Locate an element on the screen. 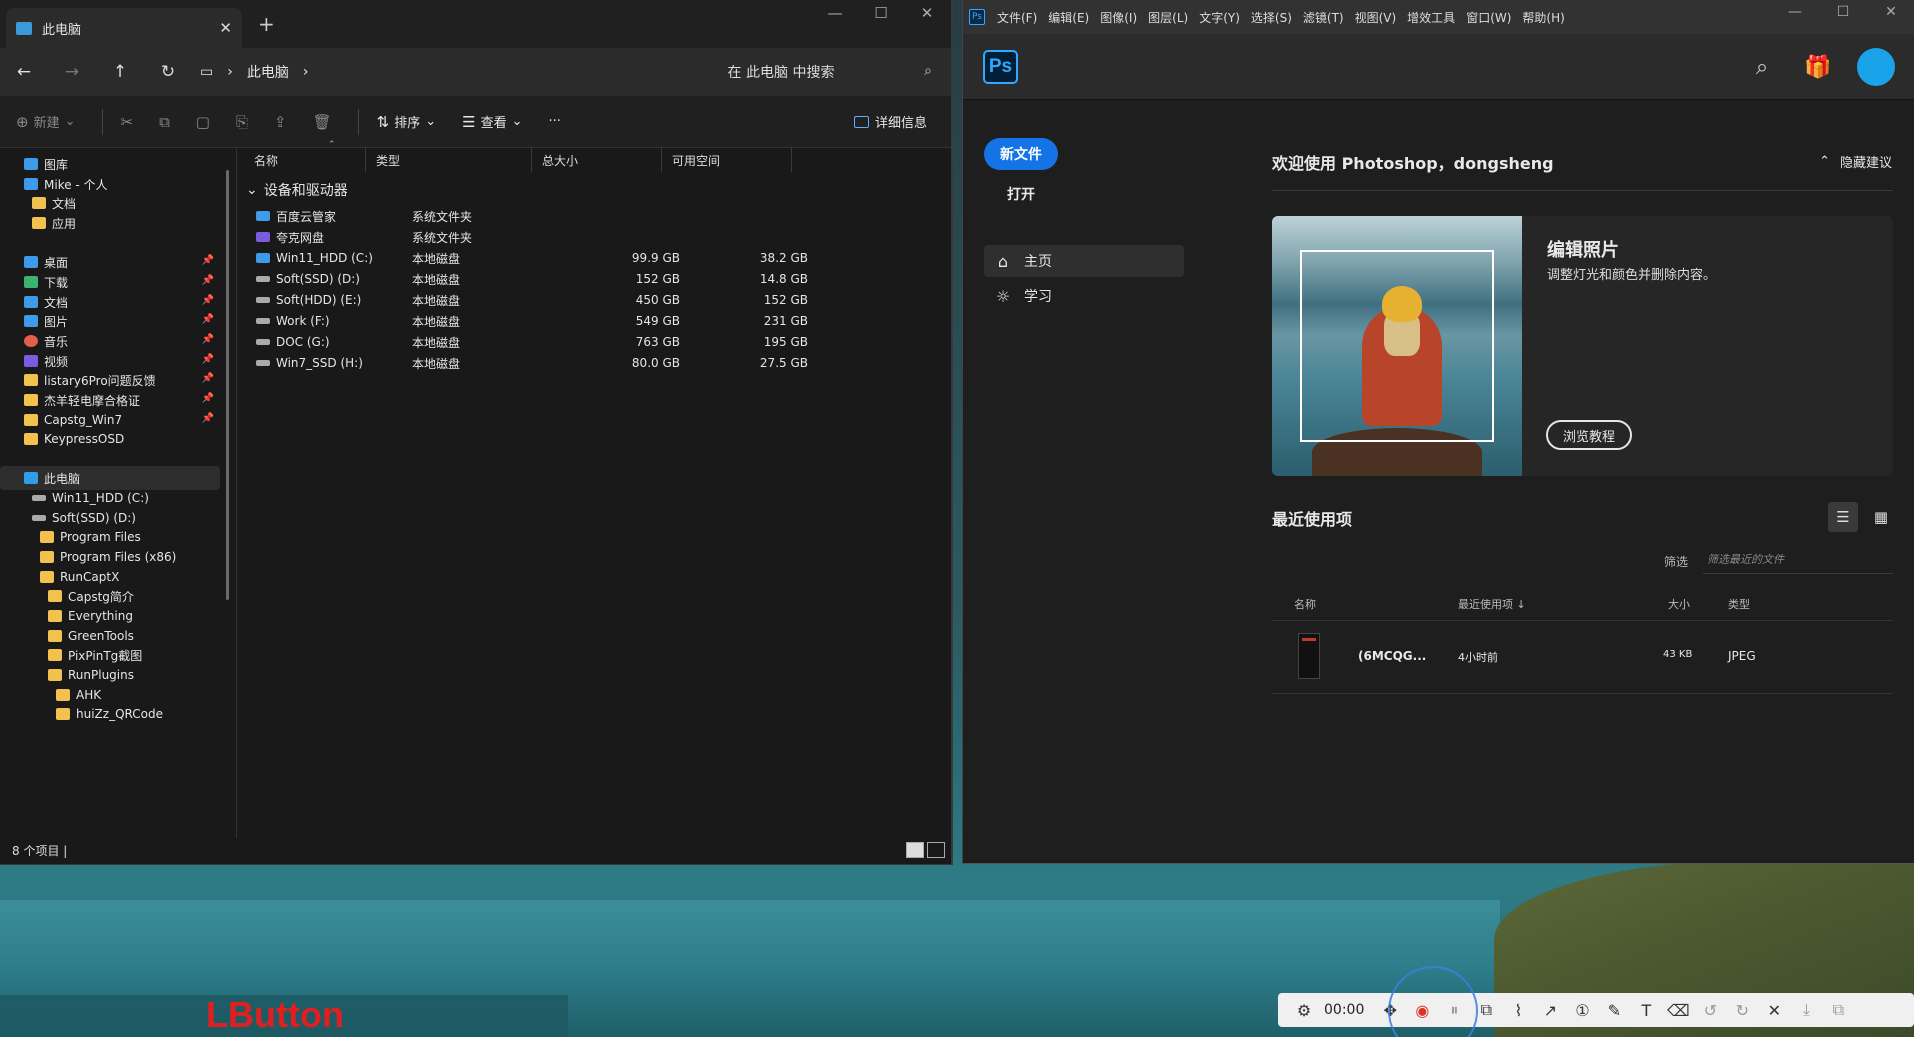 This screenshot has height=1037, width=1914. breadcrumb: ▭ › 此电脑 › is located at coordinates (254, 72).